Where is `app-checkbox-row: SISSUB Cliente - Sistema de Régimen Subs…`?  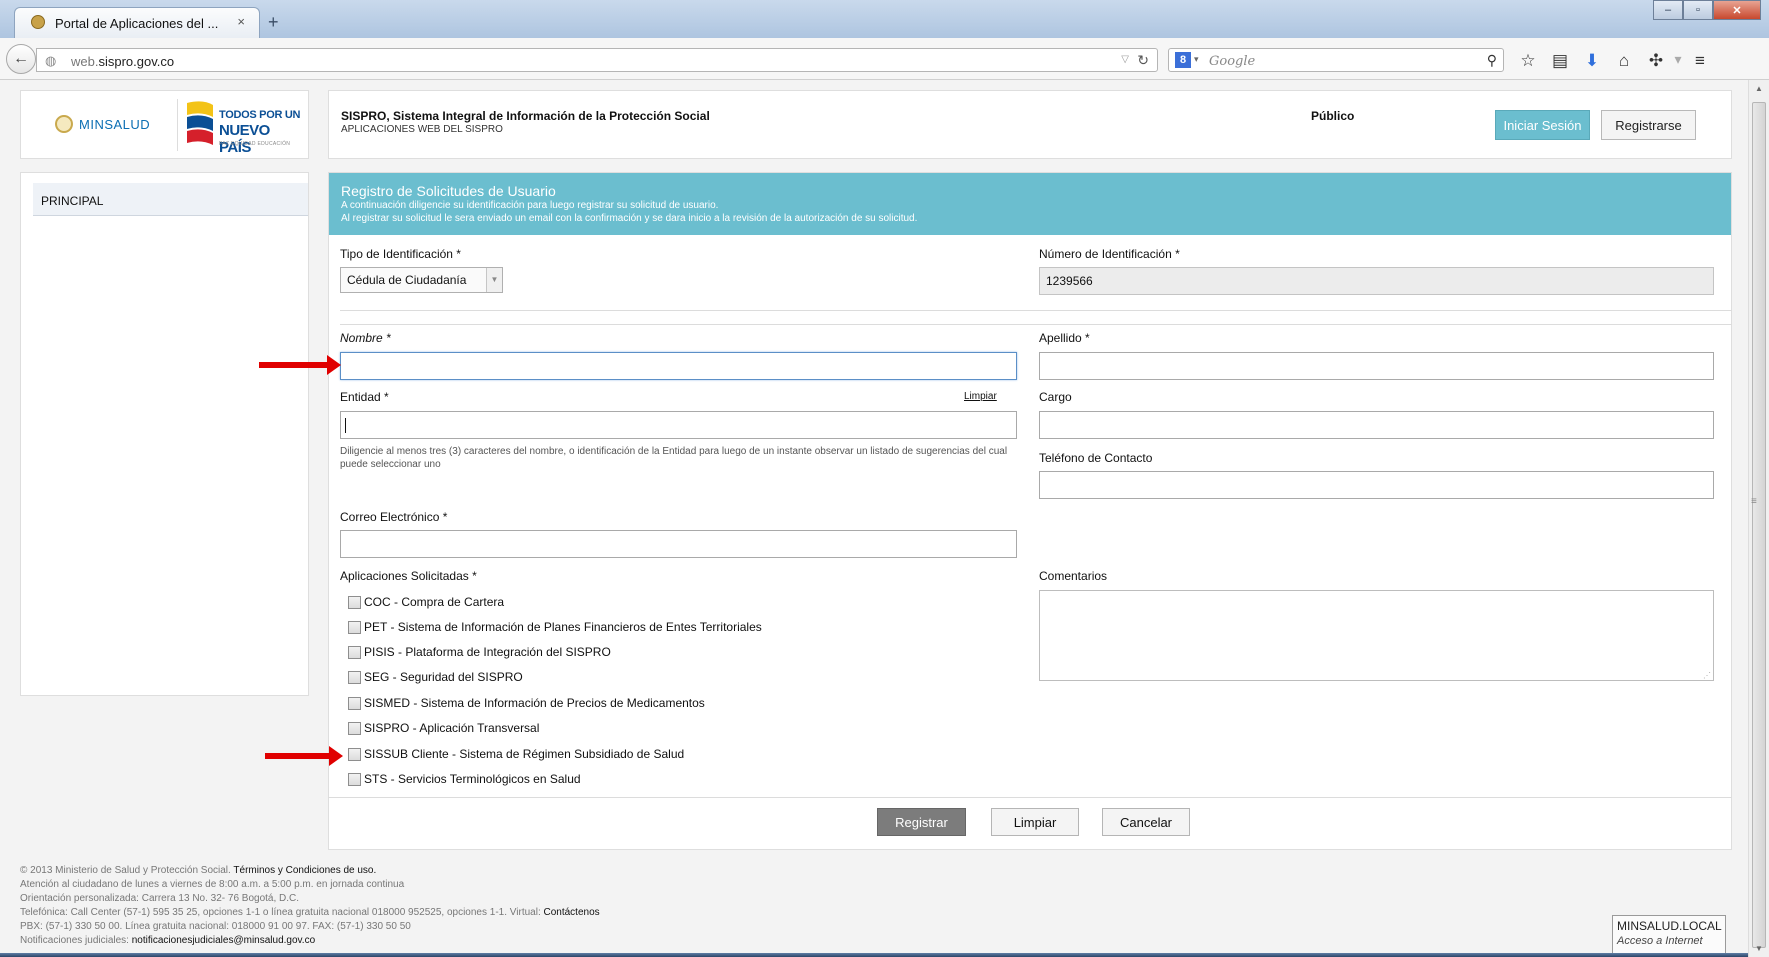 app-checkbox-row: SISSUB Cliente - Sistema de Régimen Subs… is located at coordinates (516, 754).